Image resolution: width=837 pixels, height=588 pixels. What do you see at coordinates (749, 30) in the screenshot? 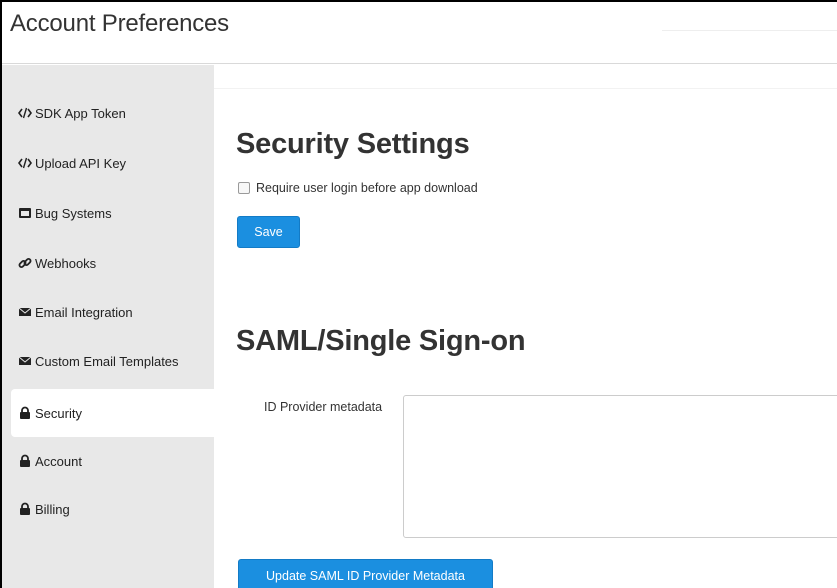
I see `top-divider` at bounding box center [749, 30].